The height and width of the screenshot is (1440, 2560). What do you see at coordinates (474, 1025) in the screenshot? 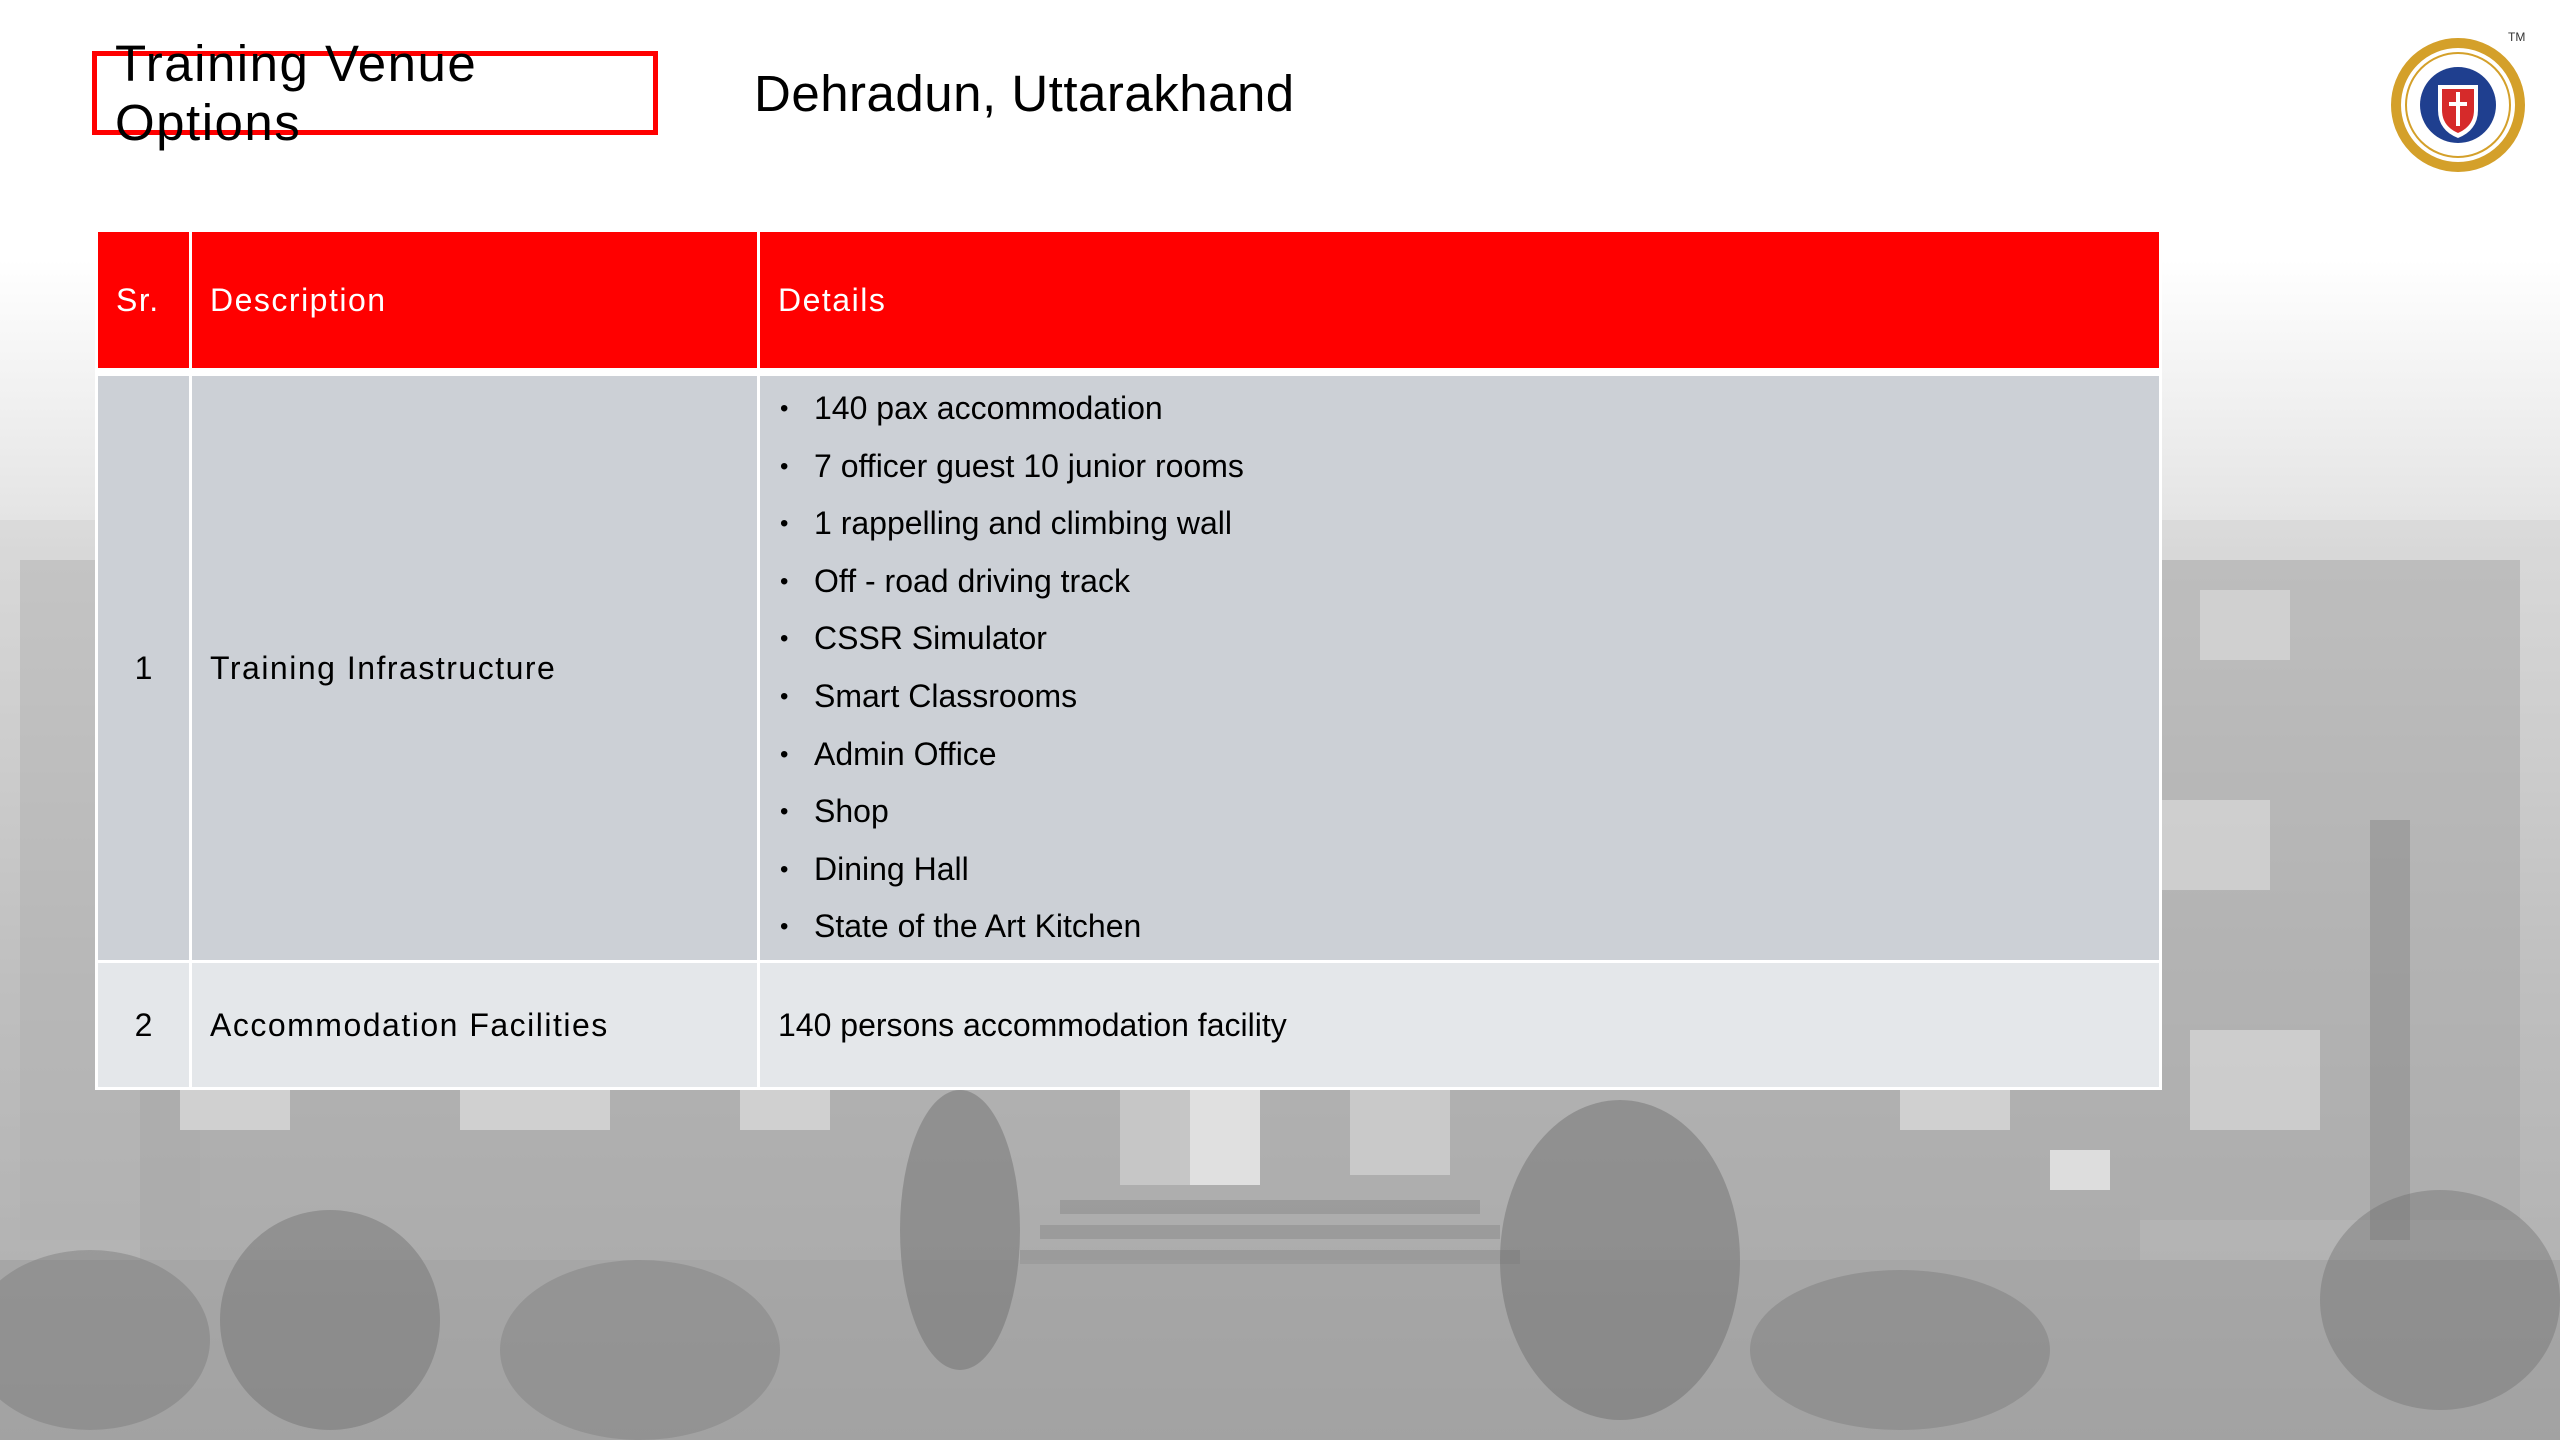
I see `row-description: Accommodation Facilities` at bounding box center [474, 1025].